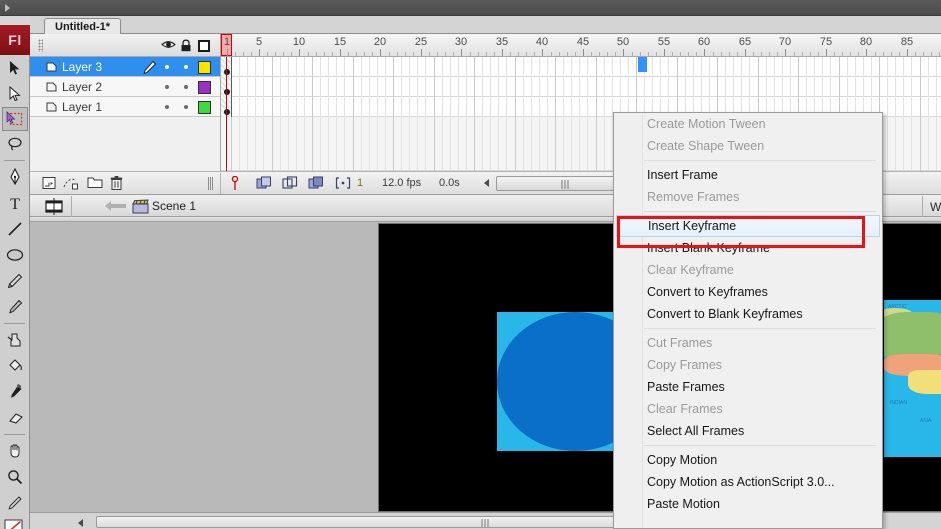 Image resolution: width=941 pixels, height=529 pixels. Describe the element at coordinates (125, 87) in the screenshot. I see `layer-row: Layer 2` at that location.